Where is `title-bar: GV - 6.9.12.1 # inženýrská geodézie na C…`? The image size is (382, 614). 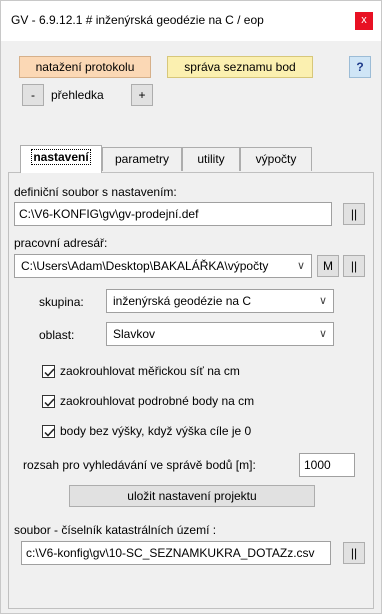
title-bar: GV - 6.9.12.1 # inženýrská geodézie na C… is located at coordinates (191, 21).